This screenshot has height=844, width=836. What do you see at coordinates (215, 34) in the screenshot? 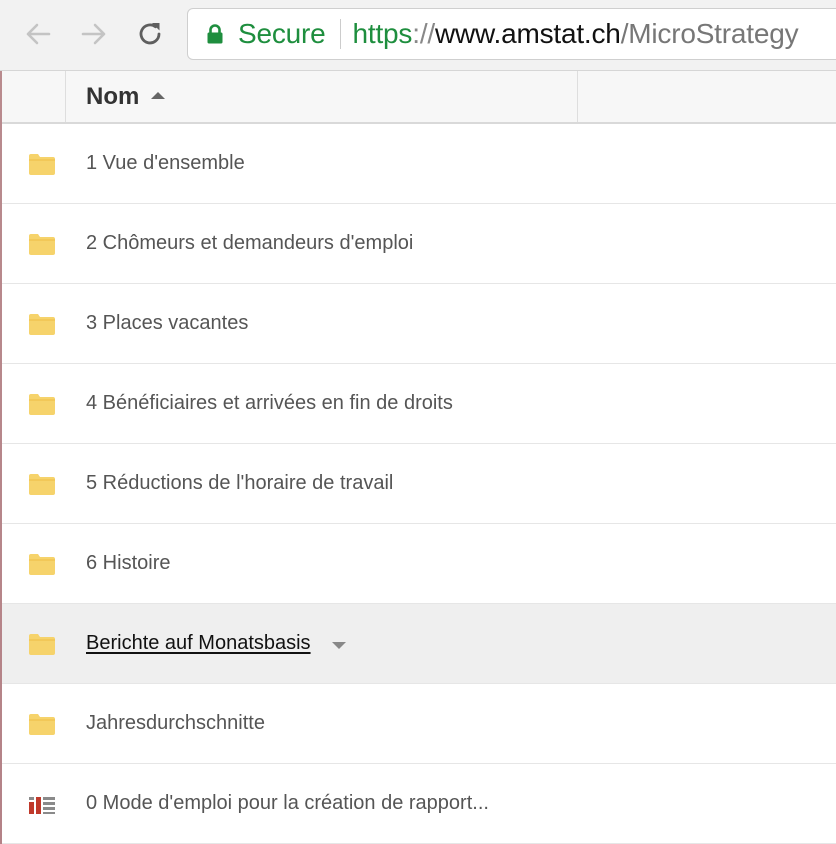
I see `lock-icon` at bounding box center [215, 34].